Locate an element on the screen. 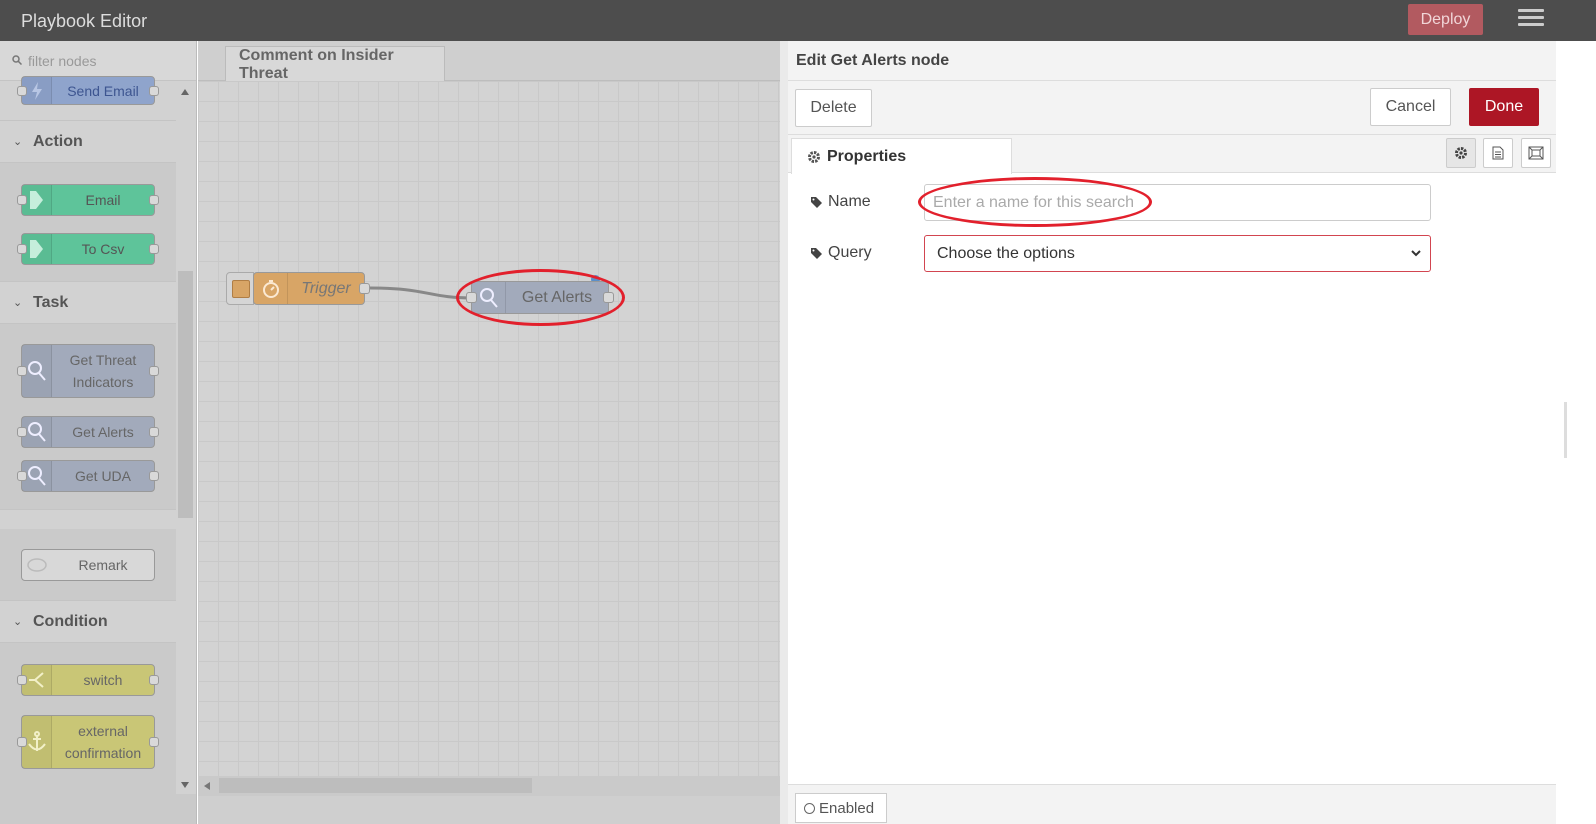 This screenshot has height=824, width=1596. palette-node-to-csv: To Csv is located at coordinates (88, 249).